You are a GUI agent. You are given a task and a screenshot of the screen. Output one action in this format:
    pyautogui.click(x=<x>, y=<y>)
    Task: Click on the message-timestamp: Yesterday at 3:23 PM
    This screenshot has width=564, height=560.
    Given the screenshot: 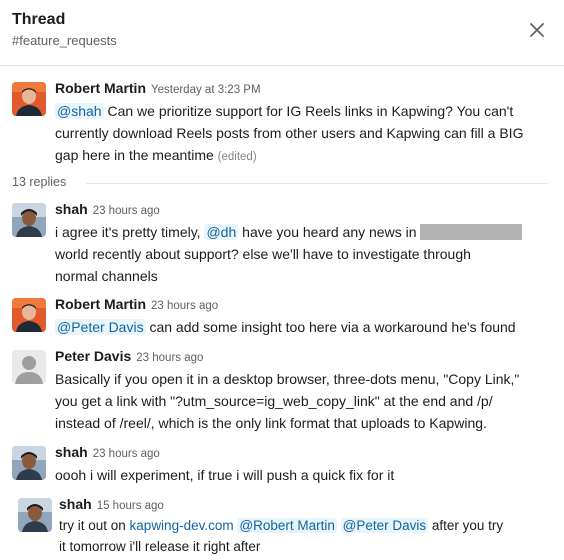 What is the action you would take?
    pyautogui.click(x=206, y=90)
    